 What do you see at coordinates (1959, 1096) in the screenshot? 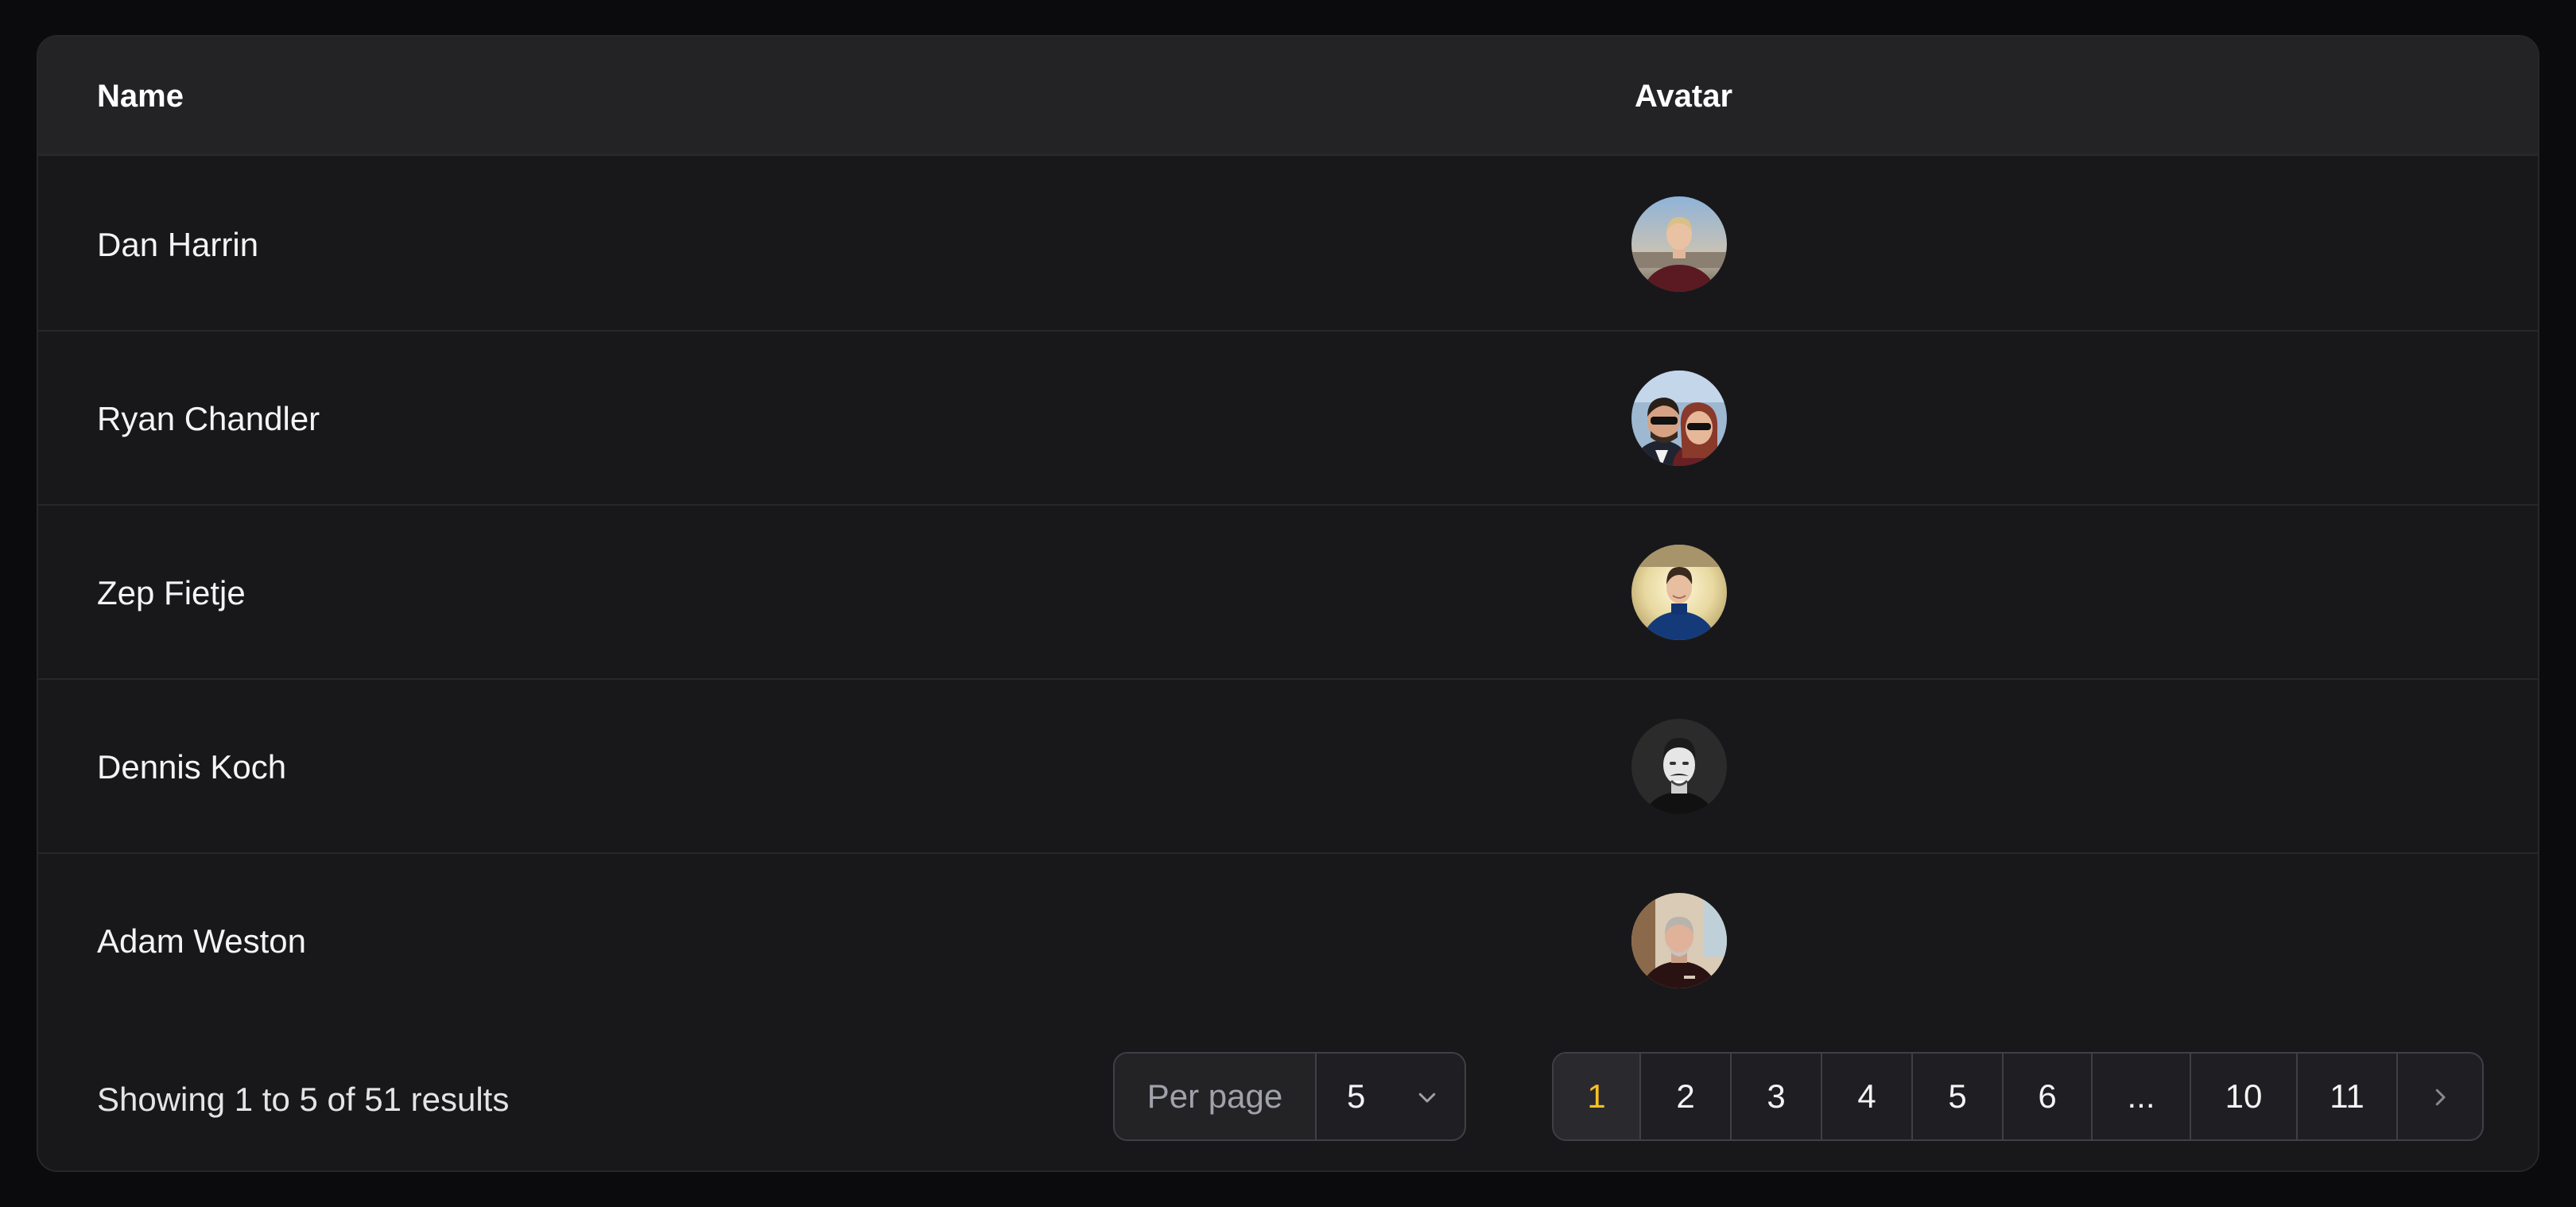
I see `page-button-5: 5` at bounding box center [1959, 1096].